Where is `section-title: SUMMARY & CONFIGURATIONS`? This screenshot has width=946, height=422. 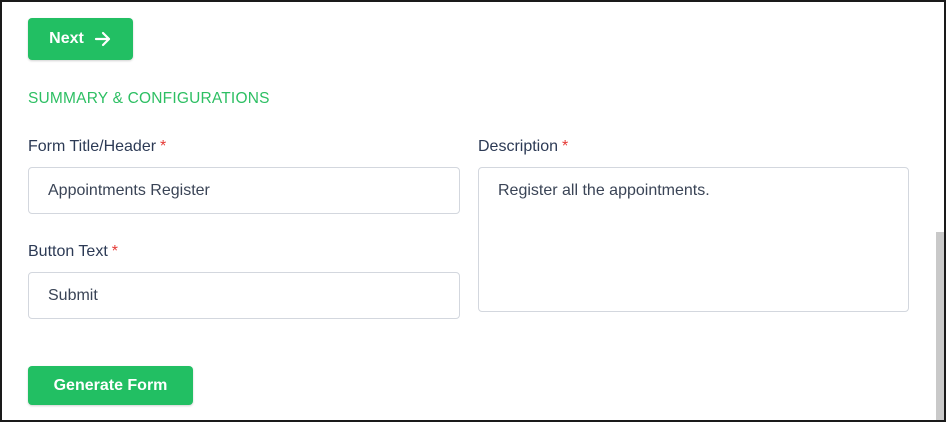
section-title: SUMMARY & CONFIGURATIONS is located at coordinates (149, 98).